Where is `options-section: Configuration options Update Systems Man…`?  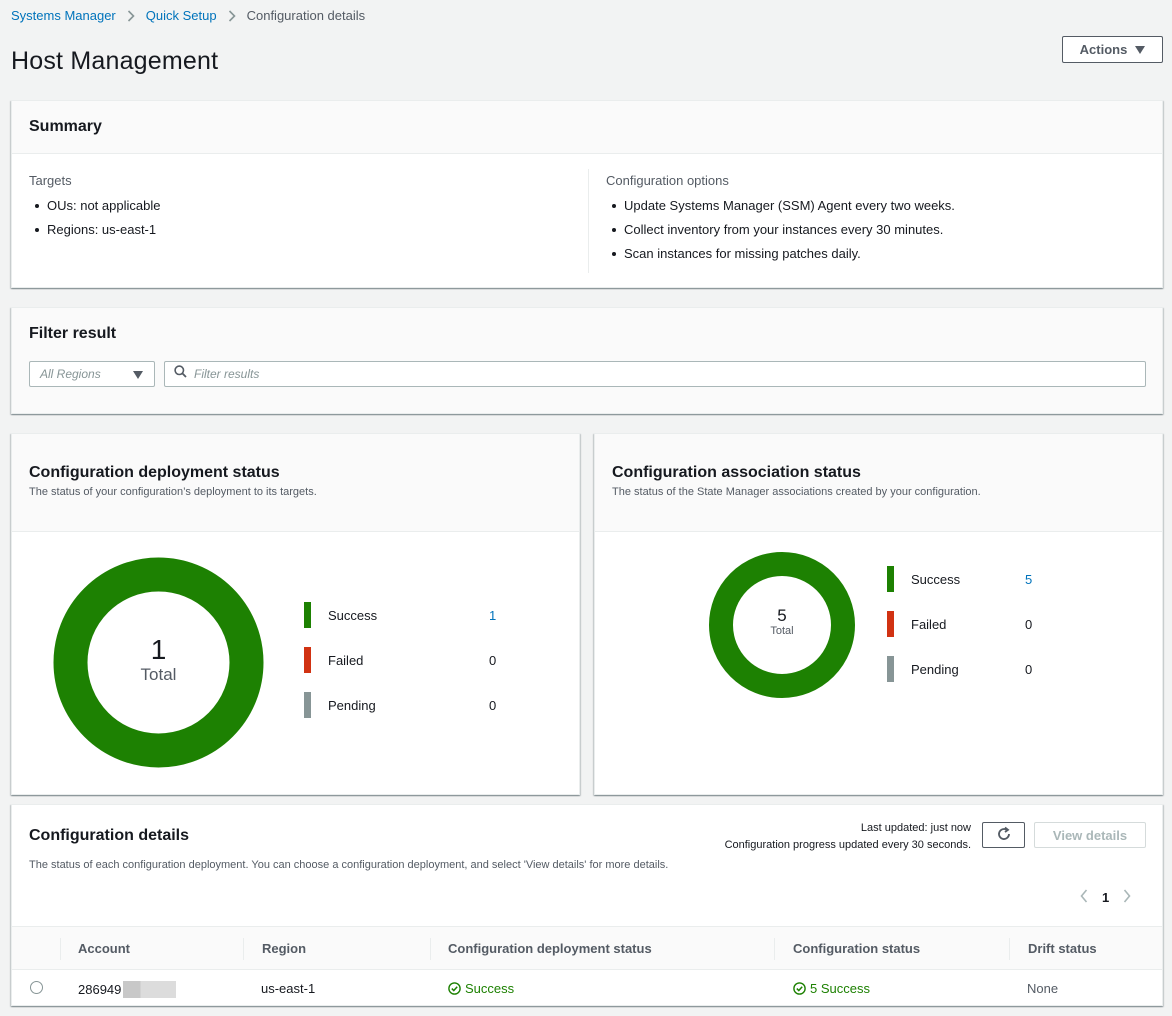
options-section: Configuration options Update Systems Man… is located at coordinates (780, 219).